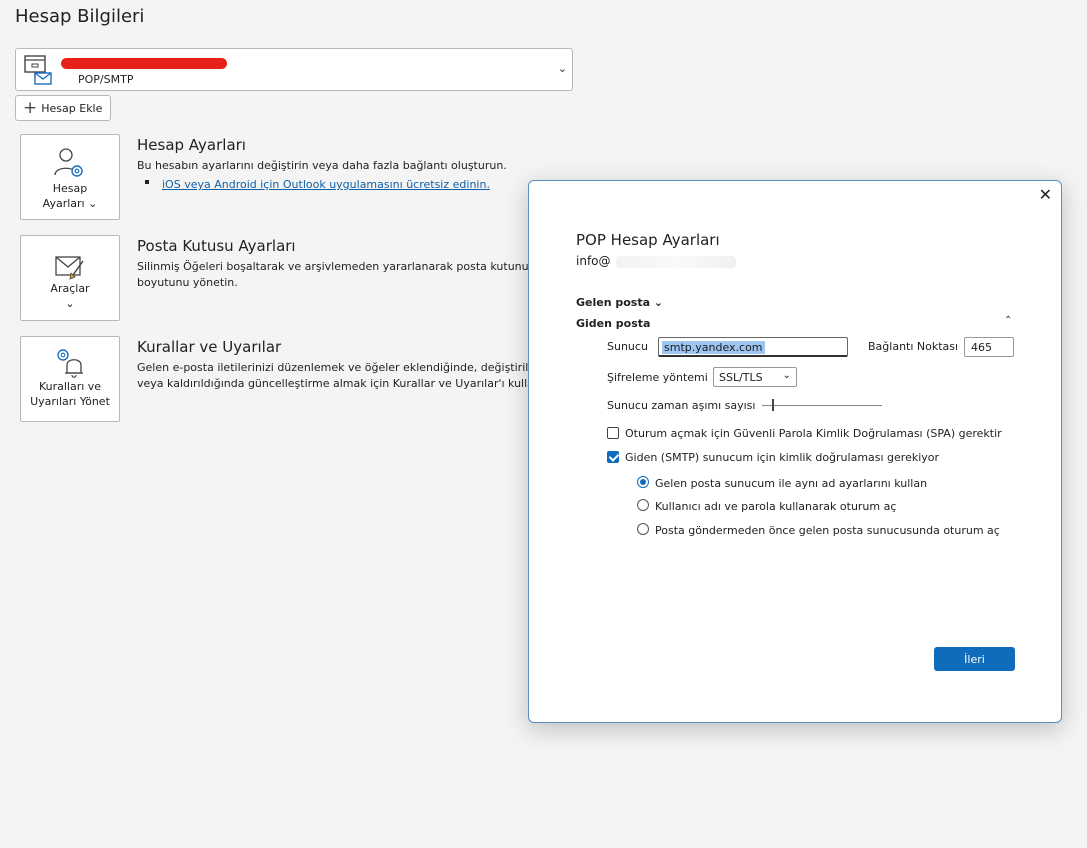 This screenshot has height=848, width=1087. What do you see at coordinates (187, 282) in the screenshot?
I see `mailbox-settings-desc-line2: boyutunu yönetin.` at bounding box center [187, 282].